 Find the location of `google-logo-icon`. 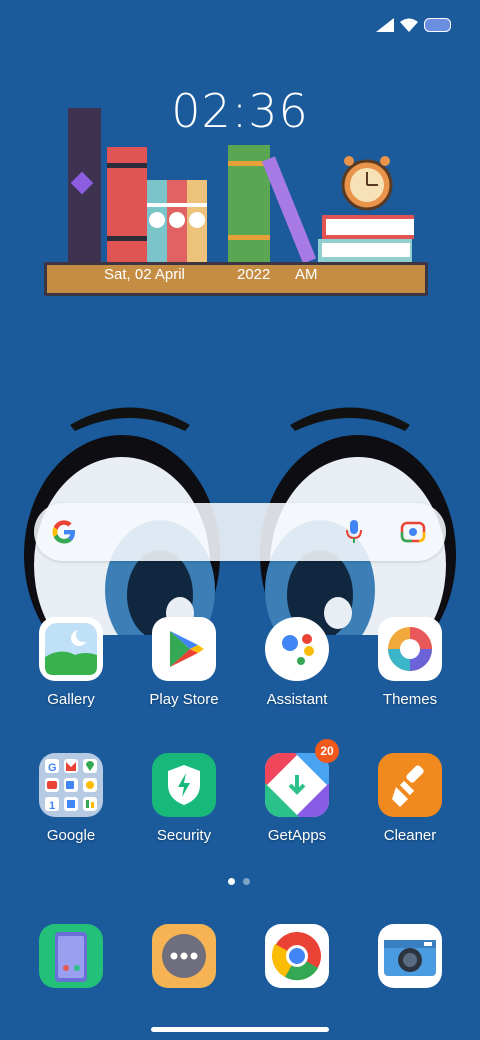

google-logo-icon is located at coordinates (63, 532).